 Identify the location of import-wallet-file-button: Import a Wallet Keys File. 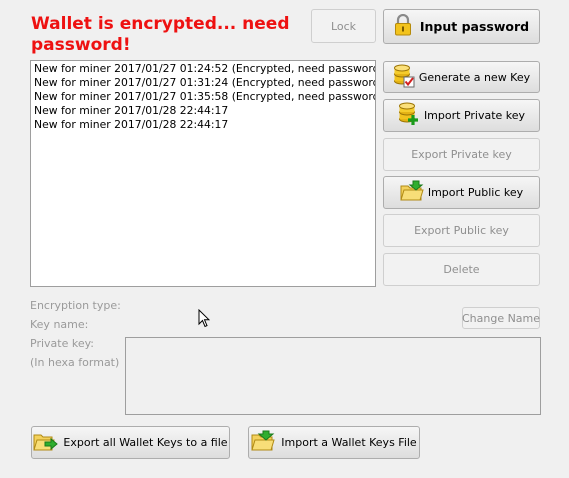
(334, 442).